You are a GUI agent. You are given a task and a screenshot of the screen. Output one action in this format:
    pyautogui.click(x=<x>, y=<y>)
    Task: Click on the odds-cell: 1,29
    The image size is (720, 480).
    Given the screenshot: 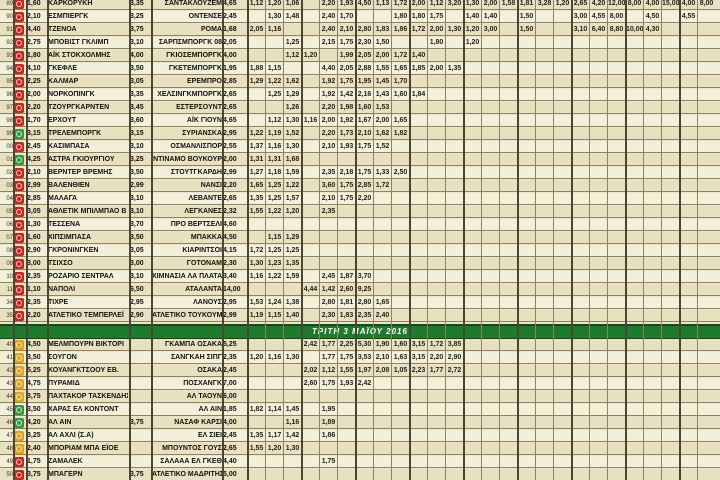 What is the action you would take?
    pyautogui.click(x=256, y=81)
    